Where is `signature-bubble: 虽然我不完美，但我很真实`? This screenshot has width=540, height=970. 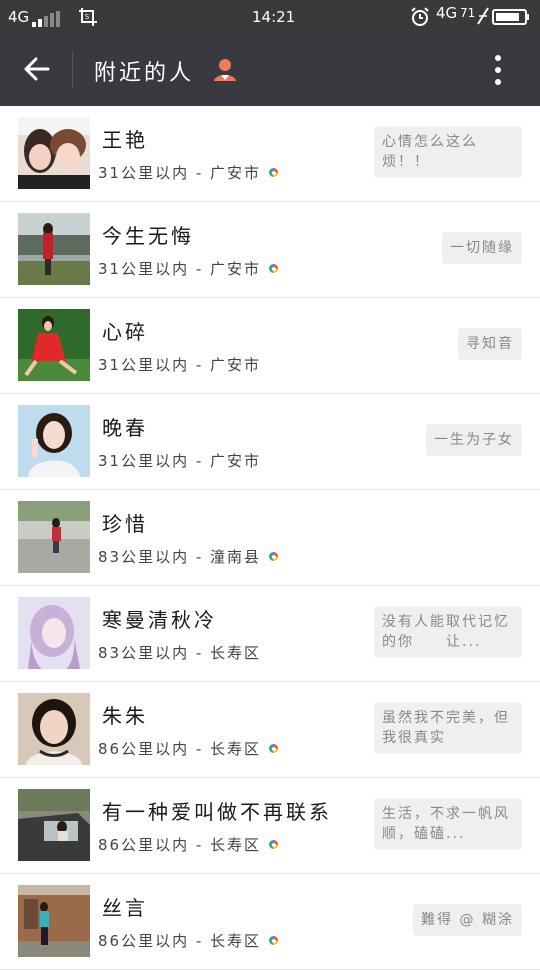 signature-bubble: 虽然我不完美，但我很真实 is located at coordinates (448, 728).